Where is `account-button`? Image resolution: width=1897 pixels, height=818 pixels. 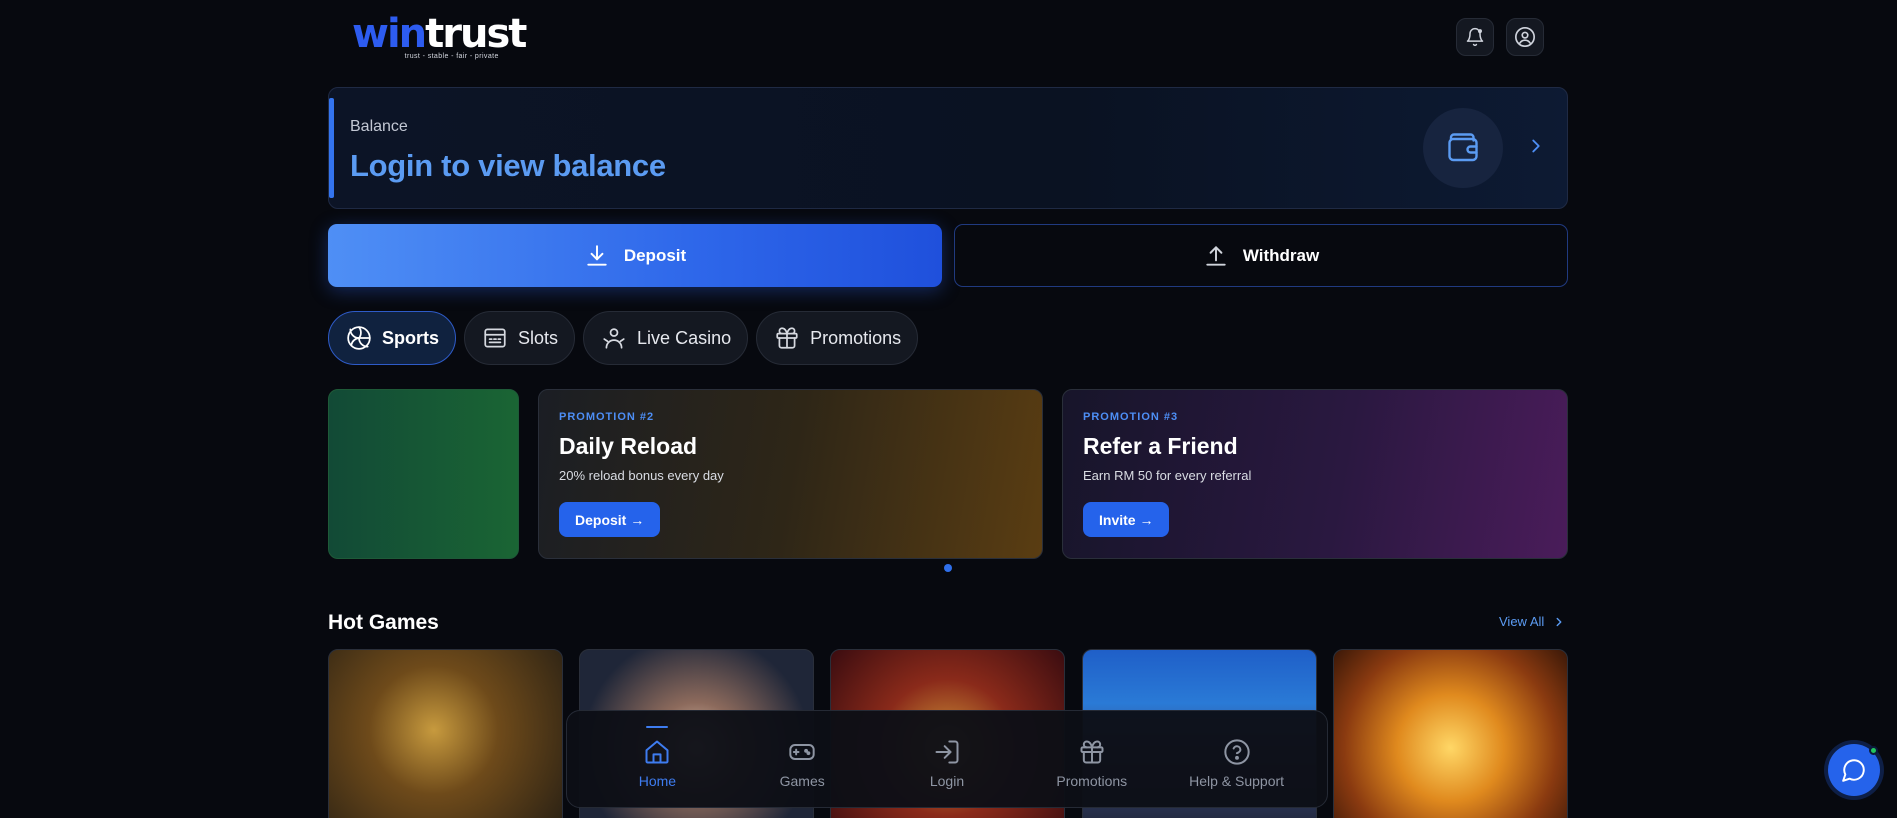 account-button is located at coordinates (1525, 37).